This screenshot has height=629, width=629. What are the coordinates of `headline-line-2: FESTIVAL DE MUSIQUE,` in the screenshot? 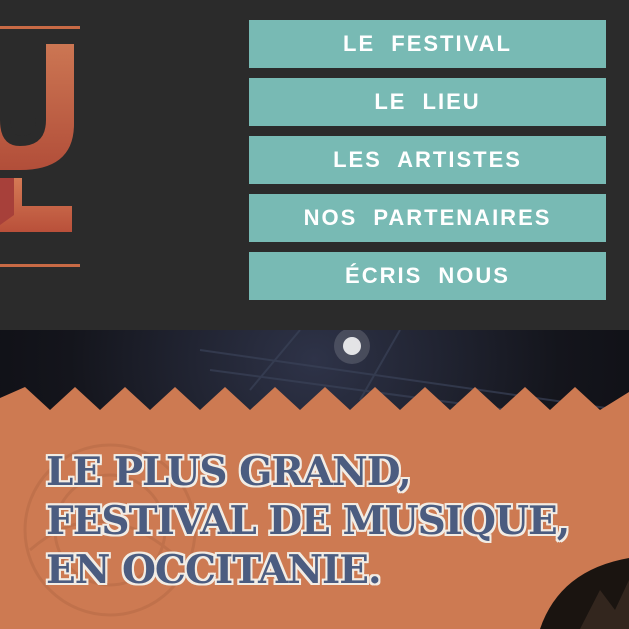 It's located at (308, 521).